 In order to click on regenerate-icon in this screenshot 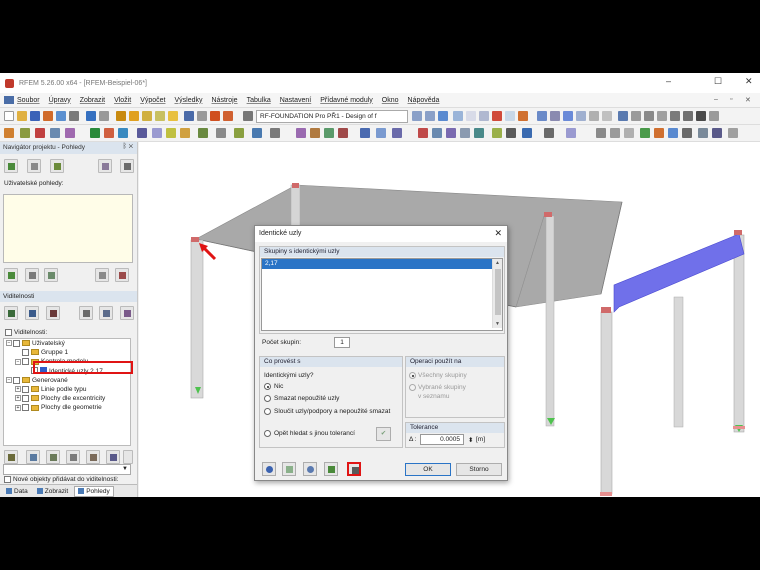, I will do `click(437, 133)`.